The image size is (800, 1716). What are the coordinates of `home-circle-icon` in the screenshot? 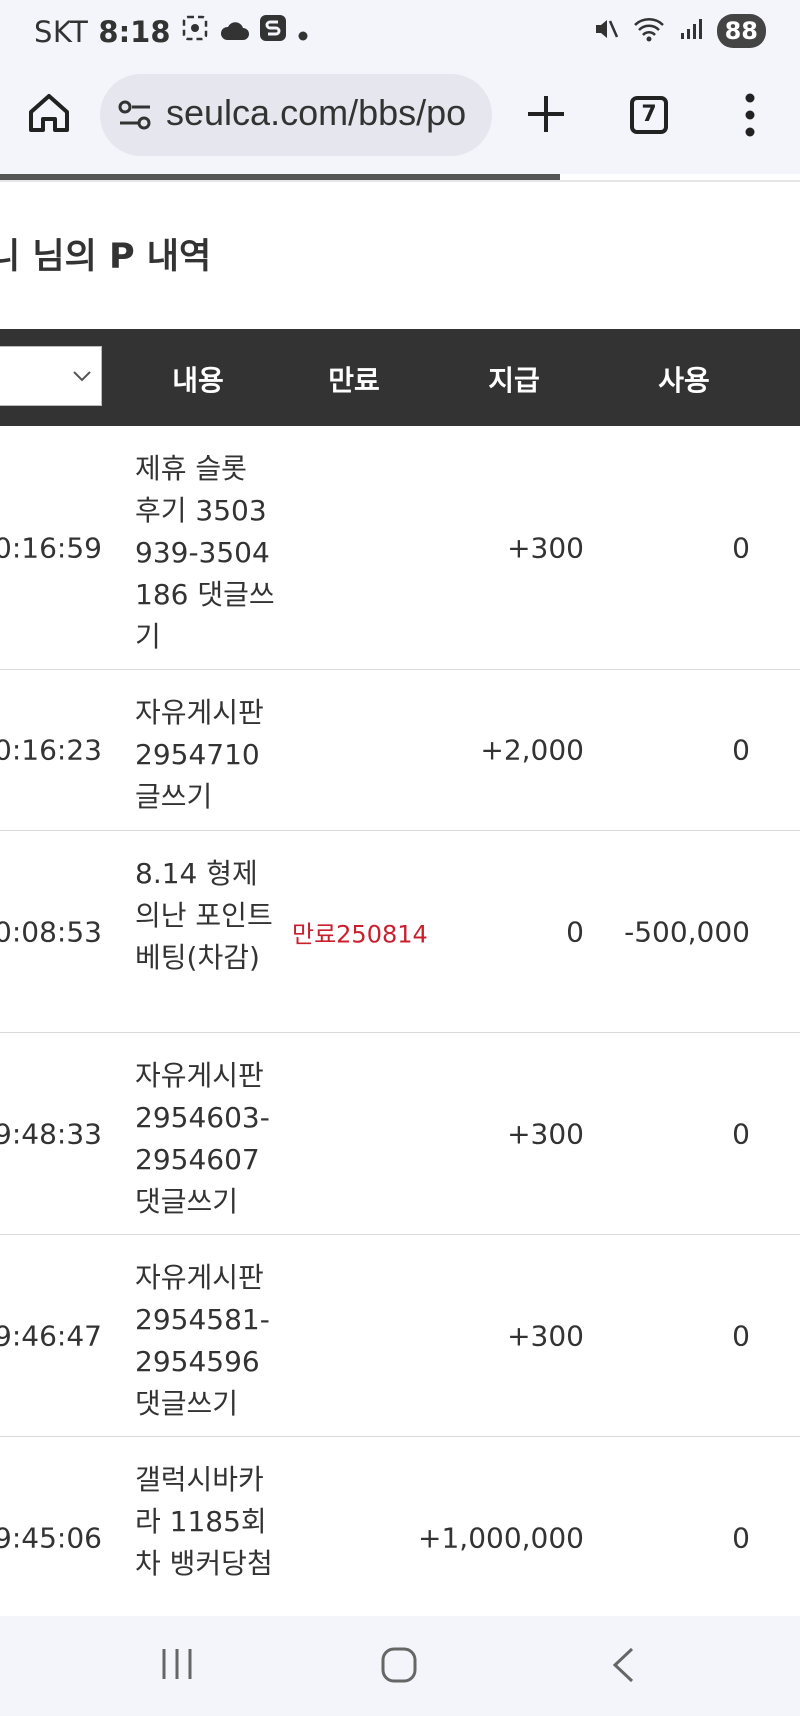 It's located at (399, 1665).